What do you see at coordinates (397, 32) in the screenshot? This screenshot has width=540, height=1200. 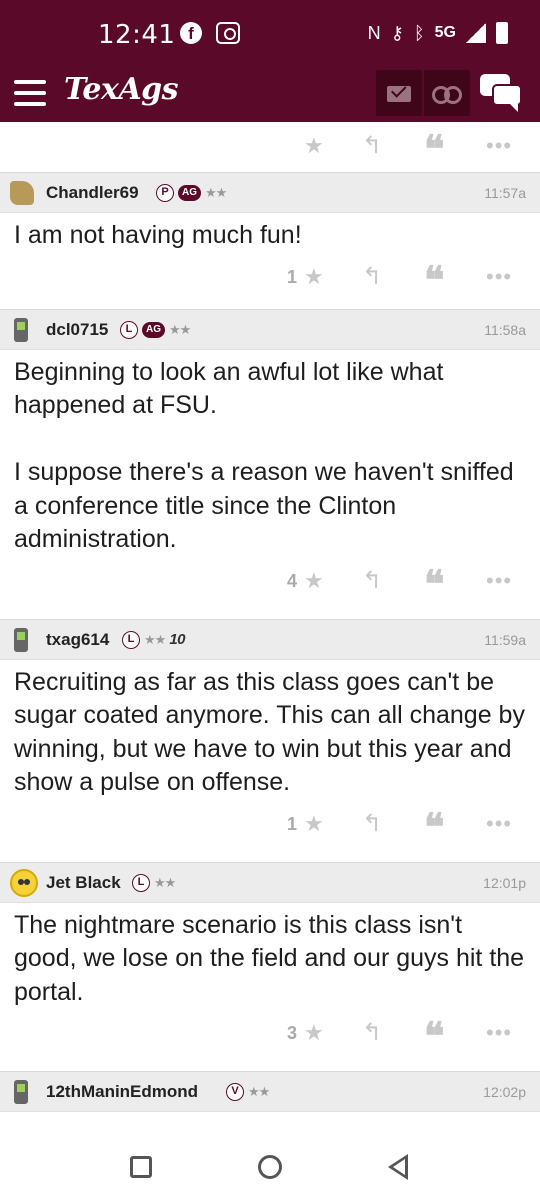 I see `key-icon: ⚷` at bounding box center [397, 32].